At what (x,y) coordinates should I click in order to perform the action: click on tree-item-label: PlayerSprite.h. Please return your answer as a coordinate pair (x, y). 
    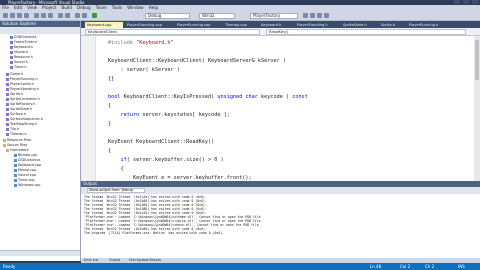
    Looking at the image, I should click on (22, 84).